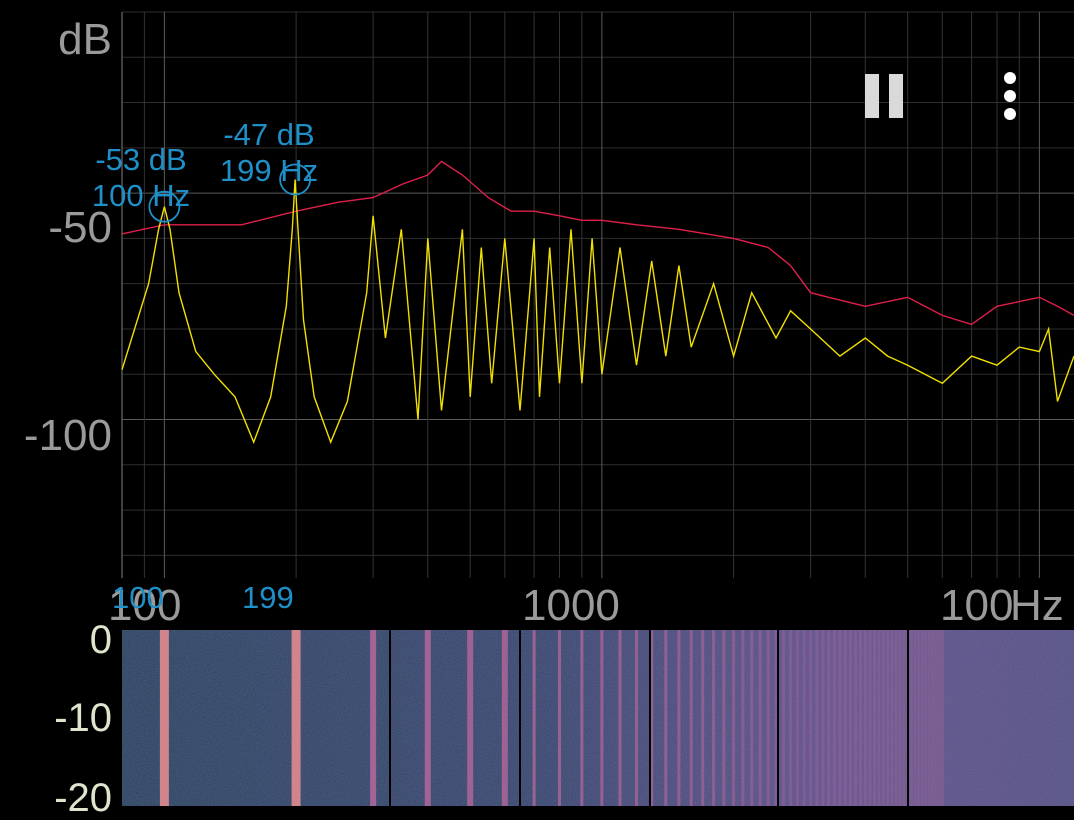  What do you see at coordinates (67, 435) in the screenshot?
I see `y-tick-label: -100` at bounding box center [67, 435].